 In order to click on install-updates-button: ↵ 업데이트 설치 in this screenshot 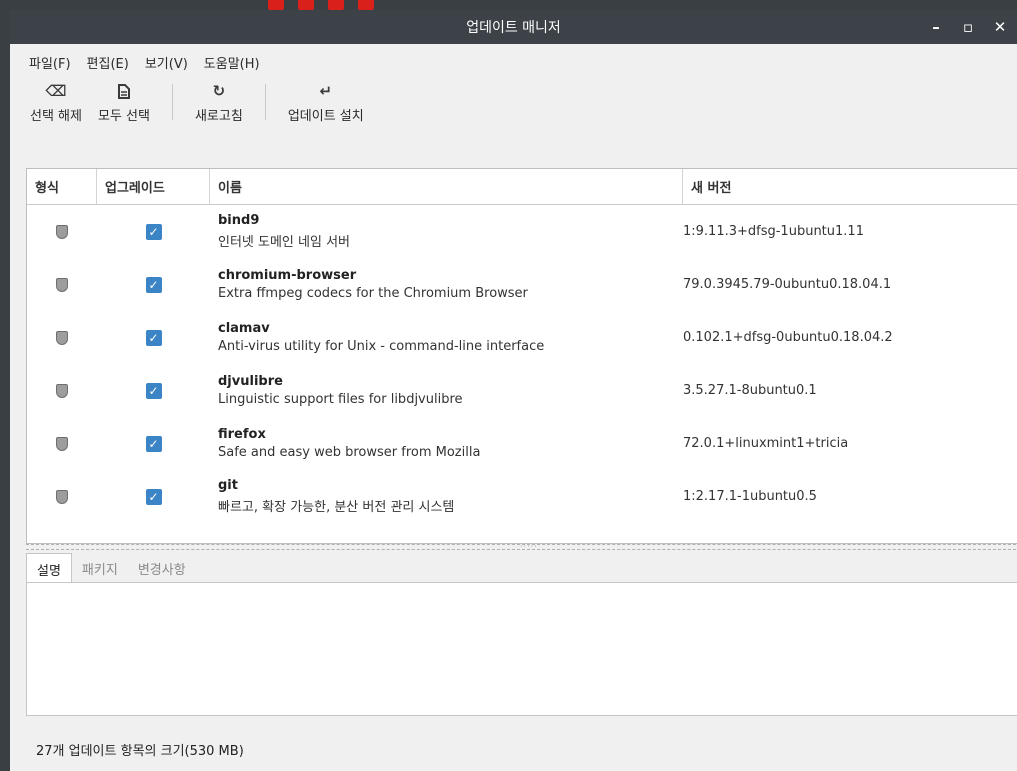, I will do `click(326, 102)`.